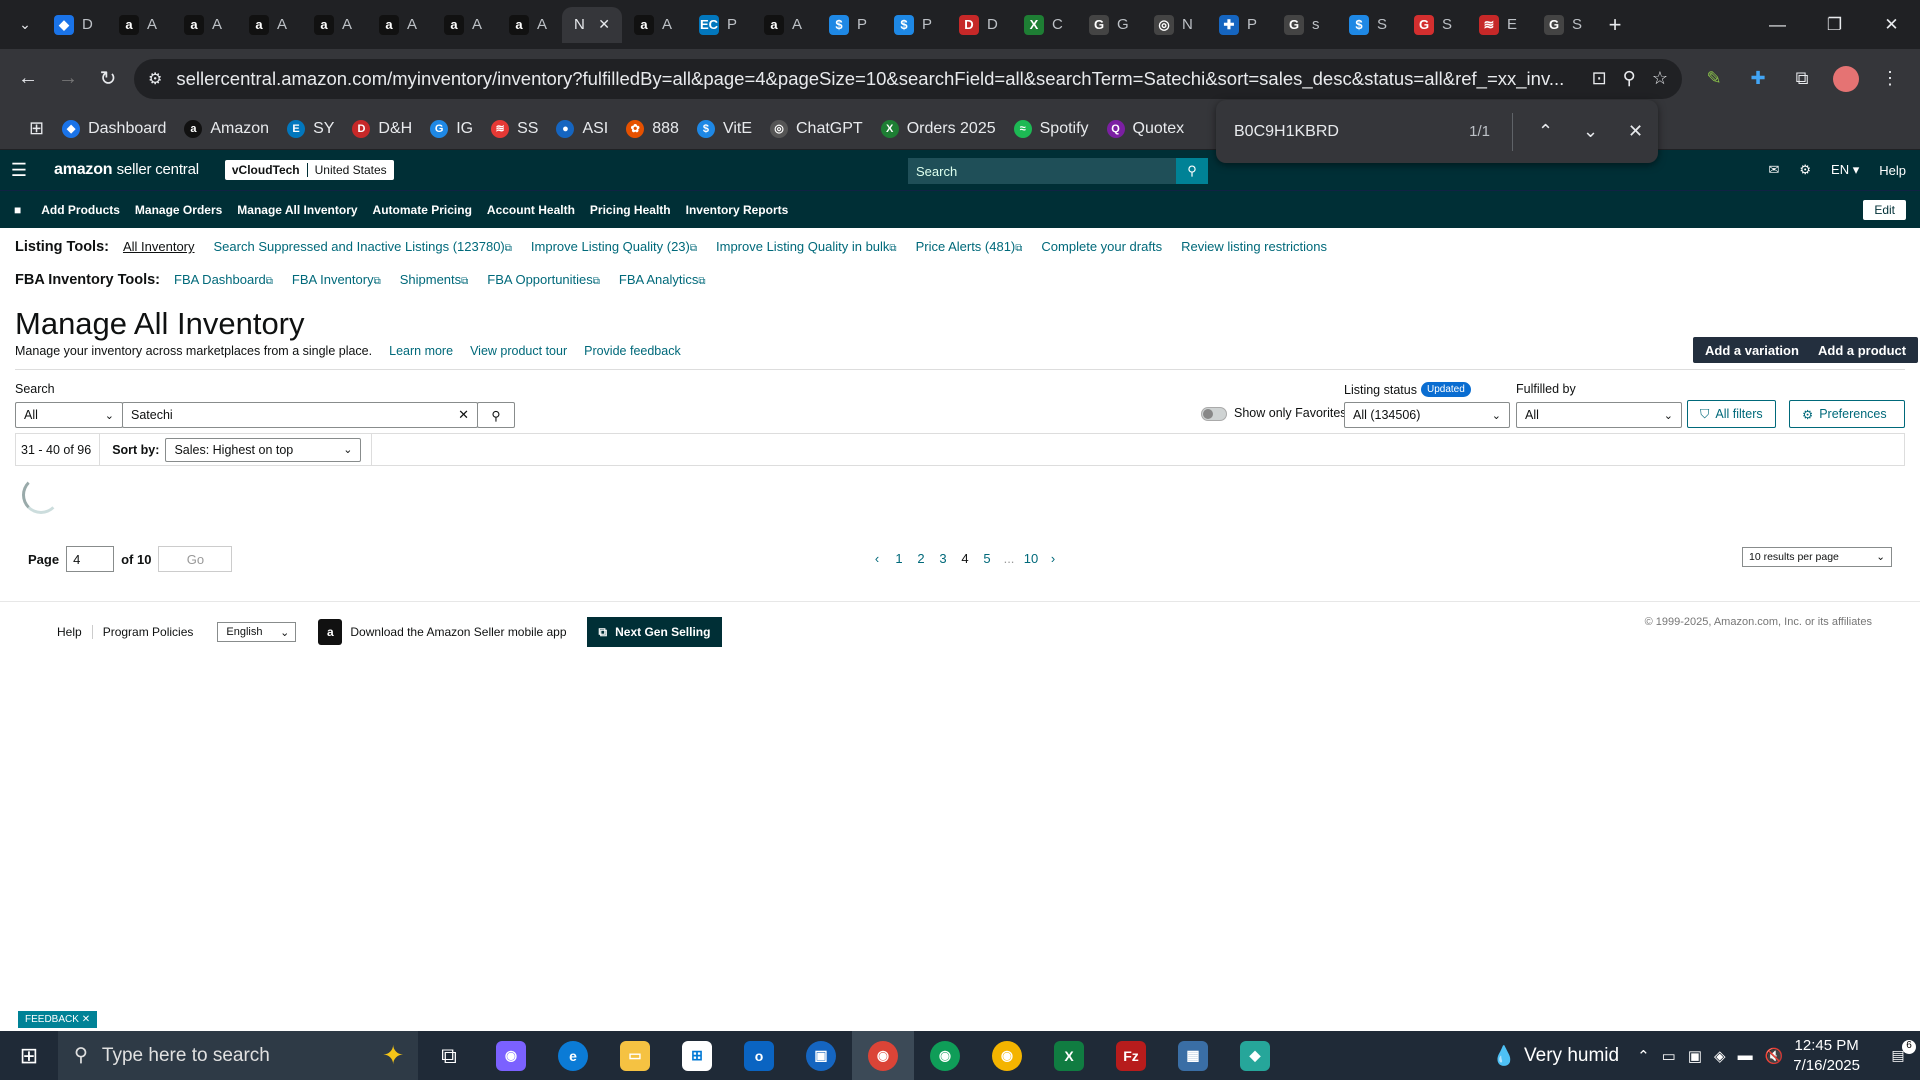  Describe the element at coordinates (58, 1019) in the screenshot. I see `feedback-tab: FEEDBACK ✕` at that location.